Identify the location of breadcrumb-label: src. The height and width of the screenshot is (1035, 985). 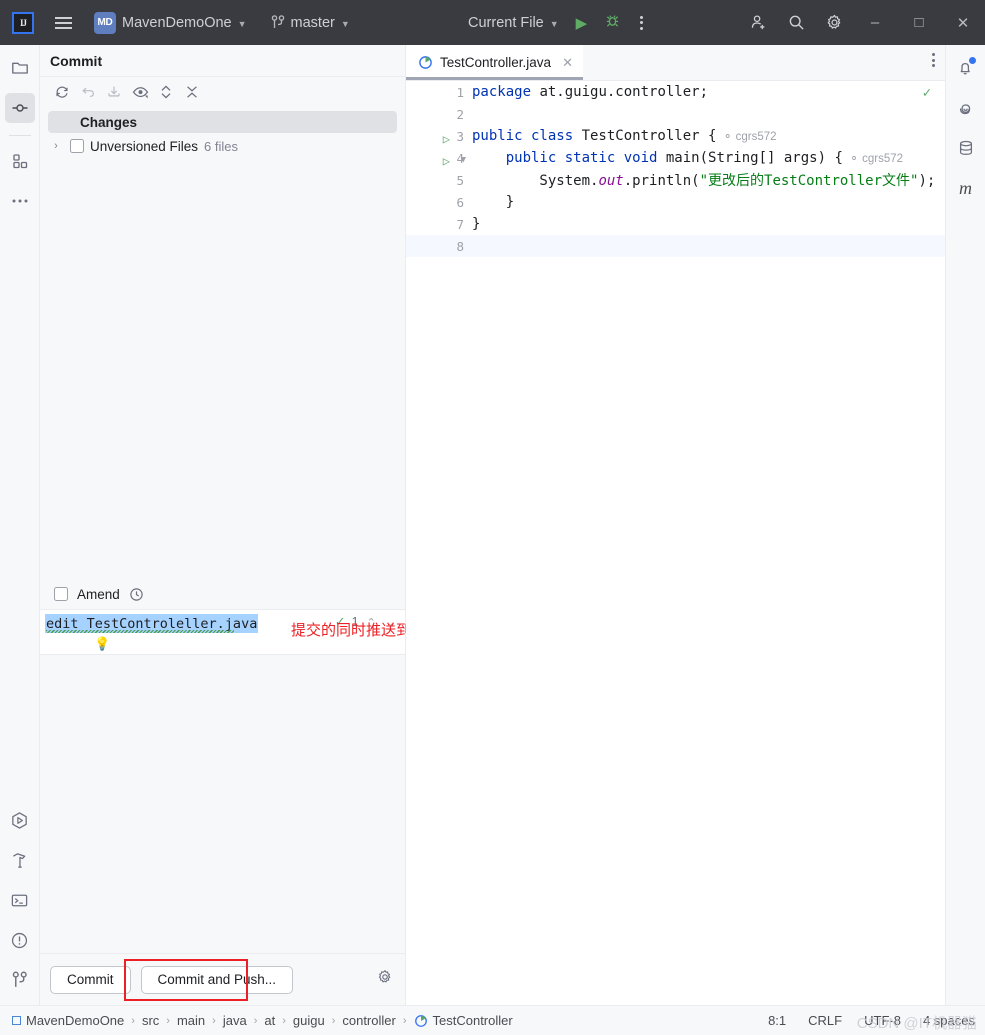
(150, 1020).